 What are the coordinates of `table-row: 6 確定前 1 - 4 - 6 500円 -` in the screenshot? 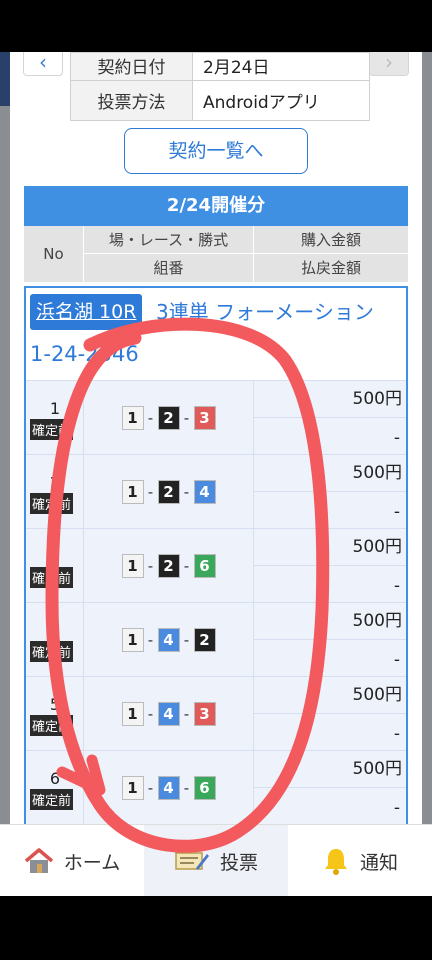 It's located at (216, 787).